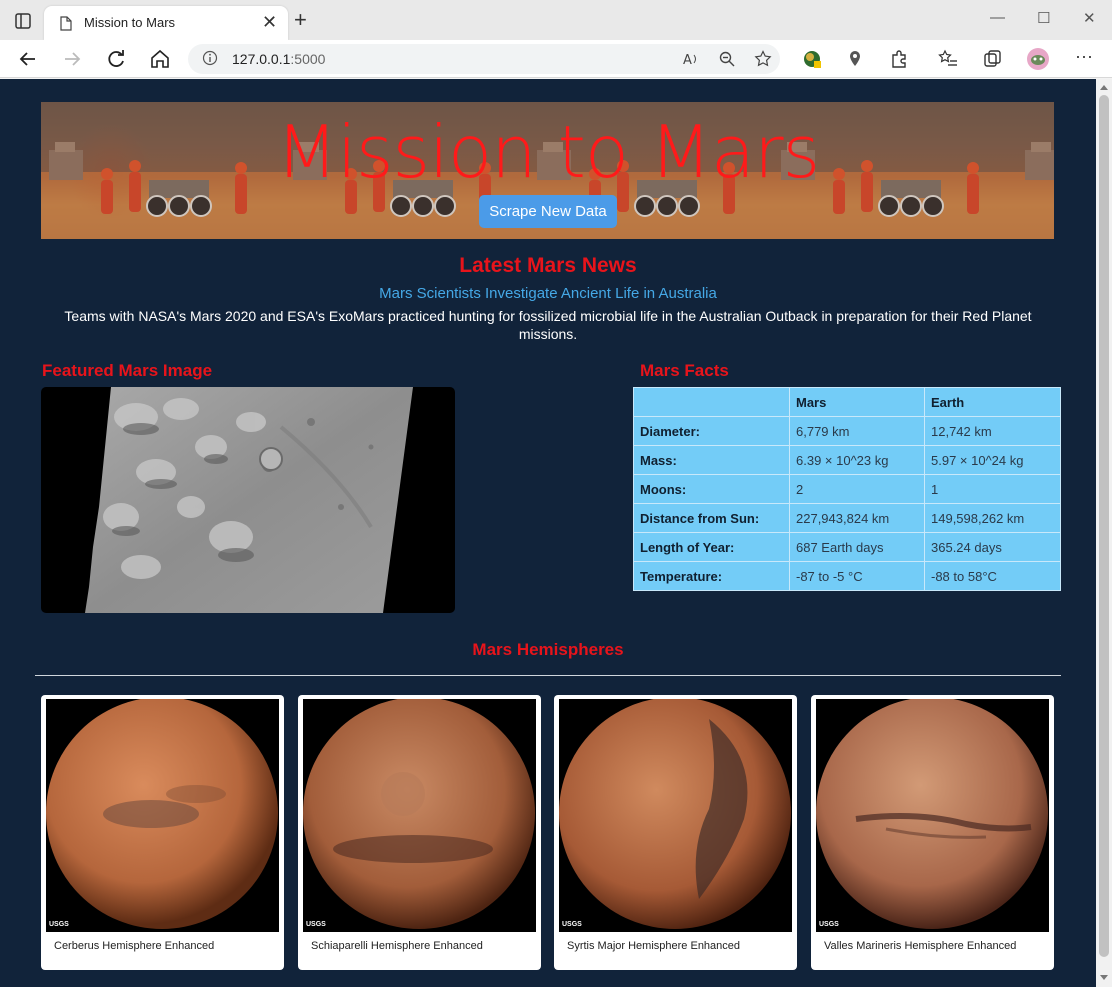 The width and height of the screenshot is (1112, 987). I want to click on scroll-down-arrow-icon, so click(1104, 977).